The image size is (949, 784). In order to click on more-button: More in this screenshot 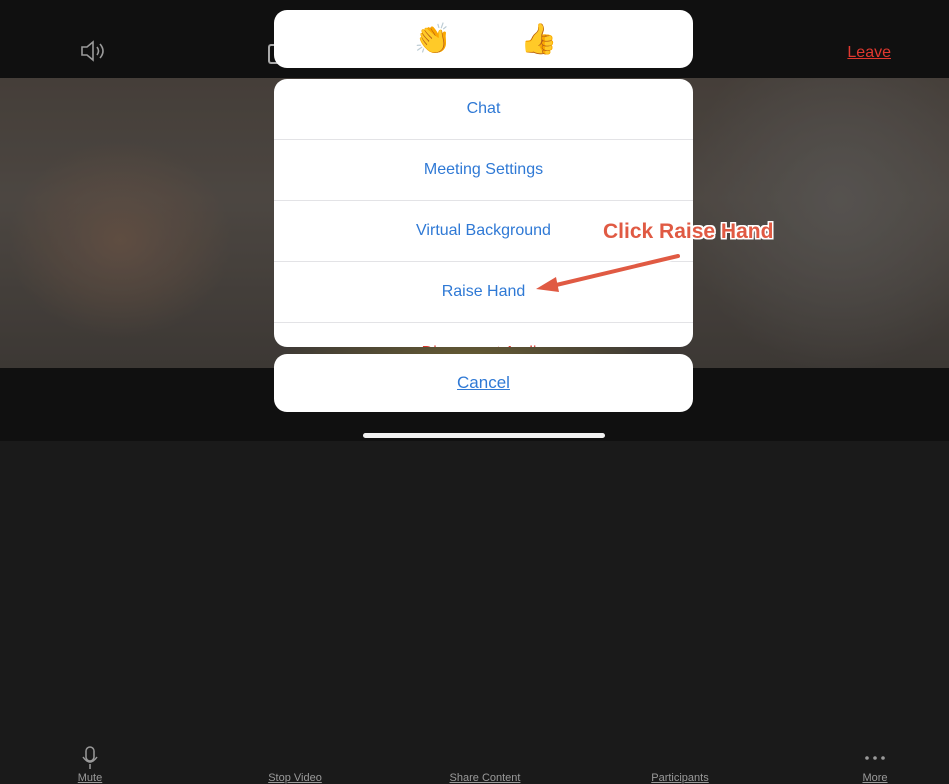, I will do `click(875, 765)`.